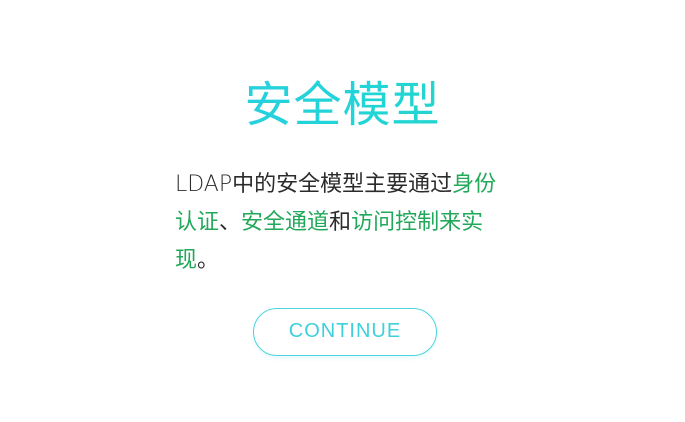  Describe the element at coordinates (285, 222) in the screenshot. I see `term-secure-channel: 安全通道` at that location.